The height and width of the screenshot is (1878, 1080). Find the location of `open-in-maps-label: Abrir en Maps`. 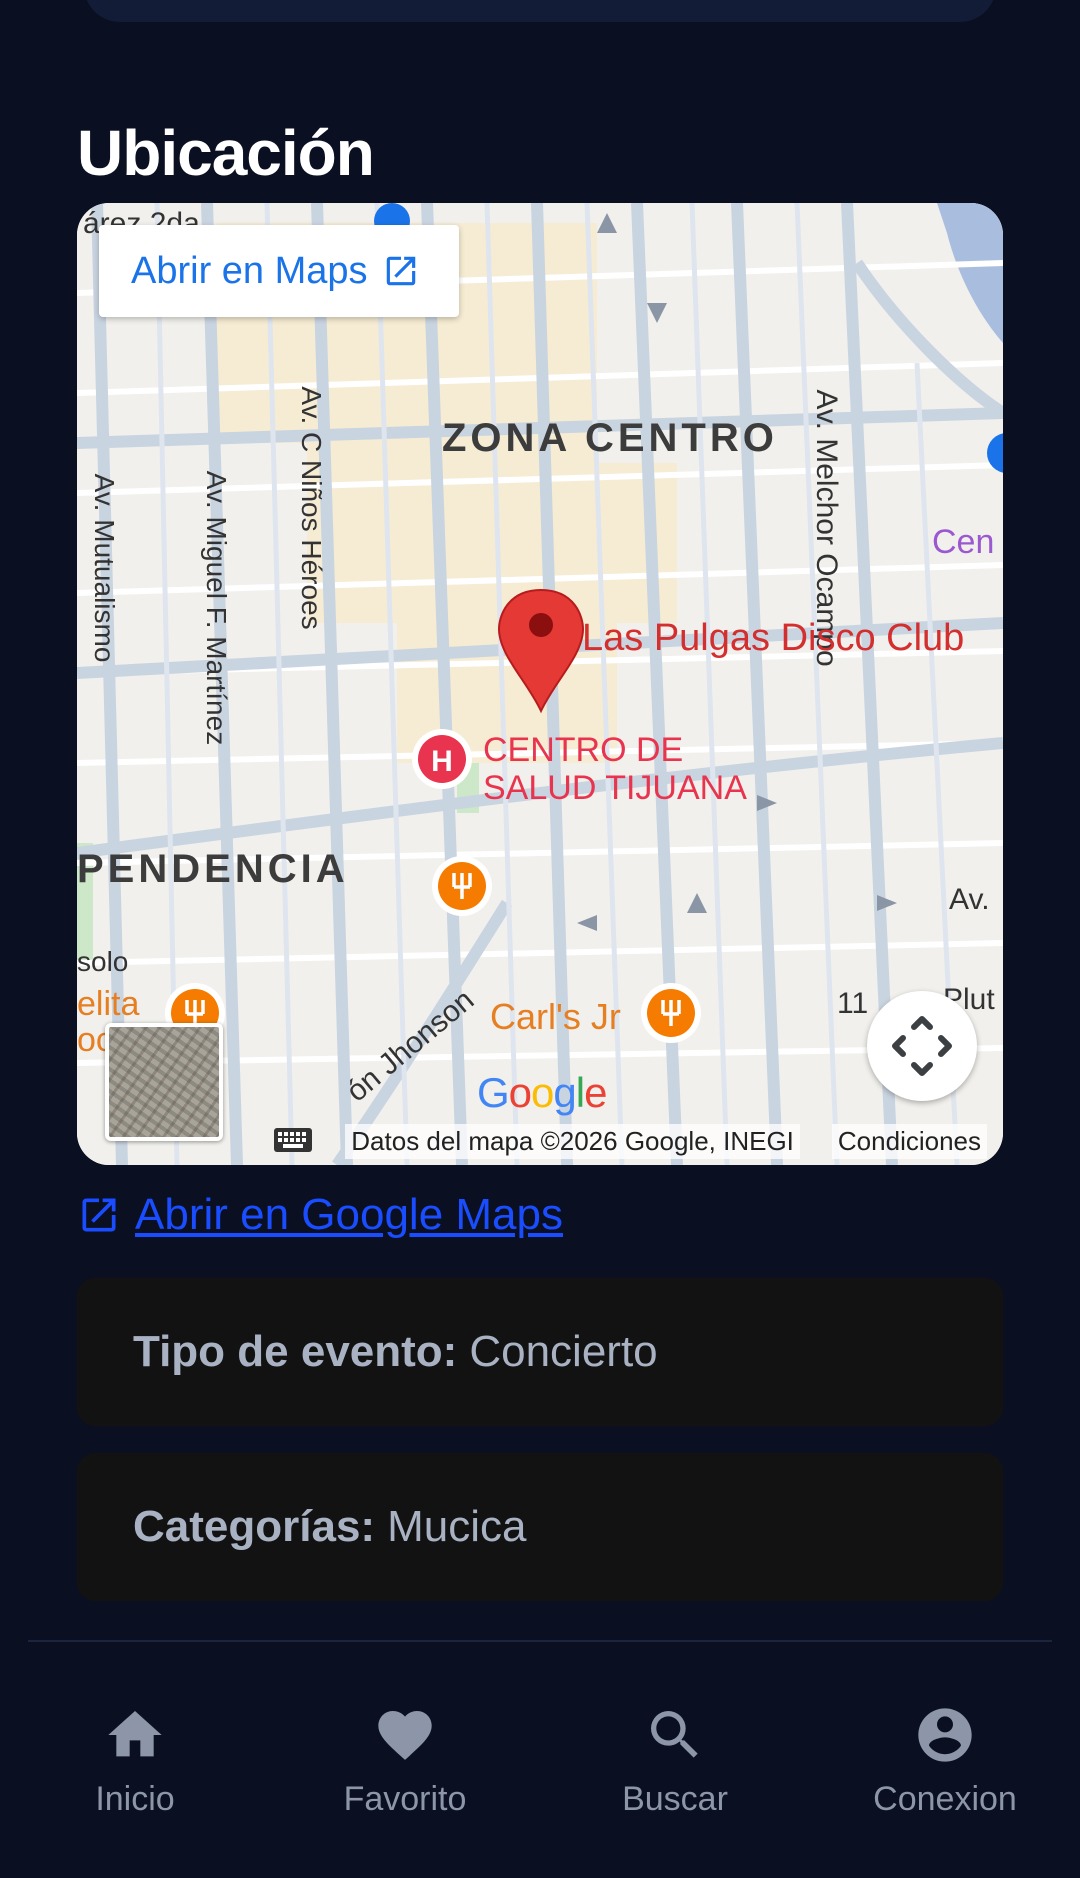

open-in-maps-label: Abrir en Maps is located at coordinates (249, 270).